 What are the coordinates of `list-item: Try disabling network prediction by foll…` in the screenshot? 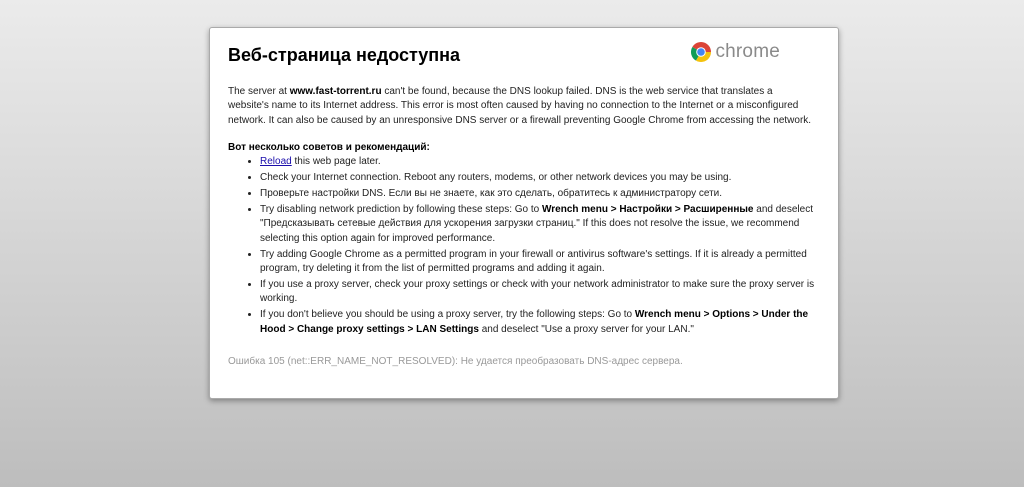 It's located at (540, 224).